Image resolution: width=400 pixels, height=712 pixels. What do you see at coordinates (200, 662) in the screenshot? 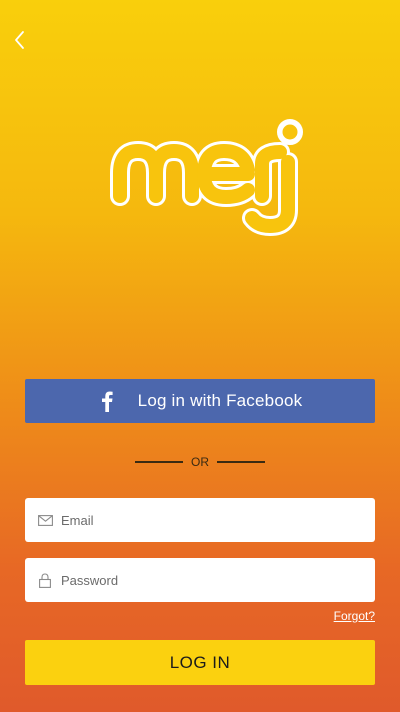
I see `login-button: LOG IN` at bounding box center [200, 662].